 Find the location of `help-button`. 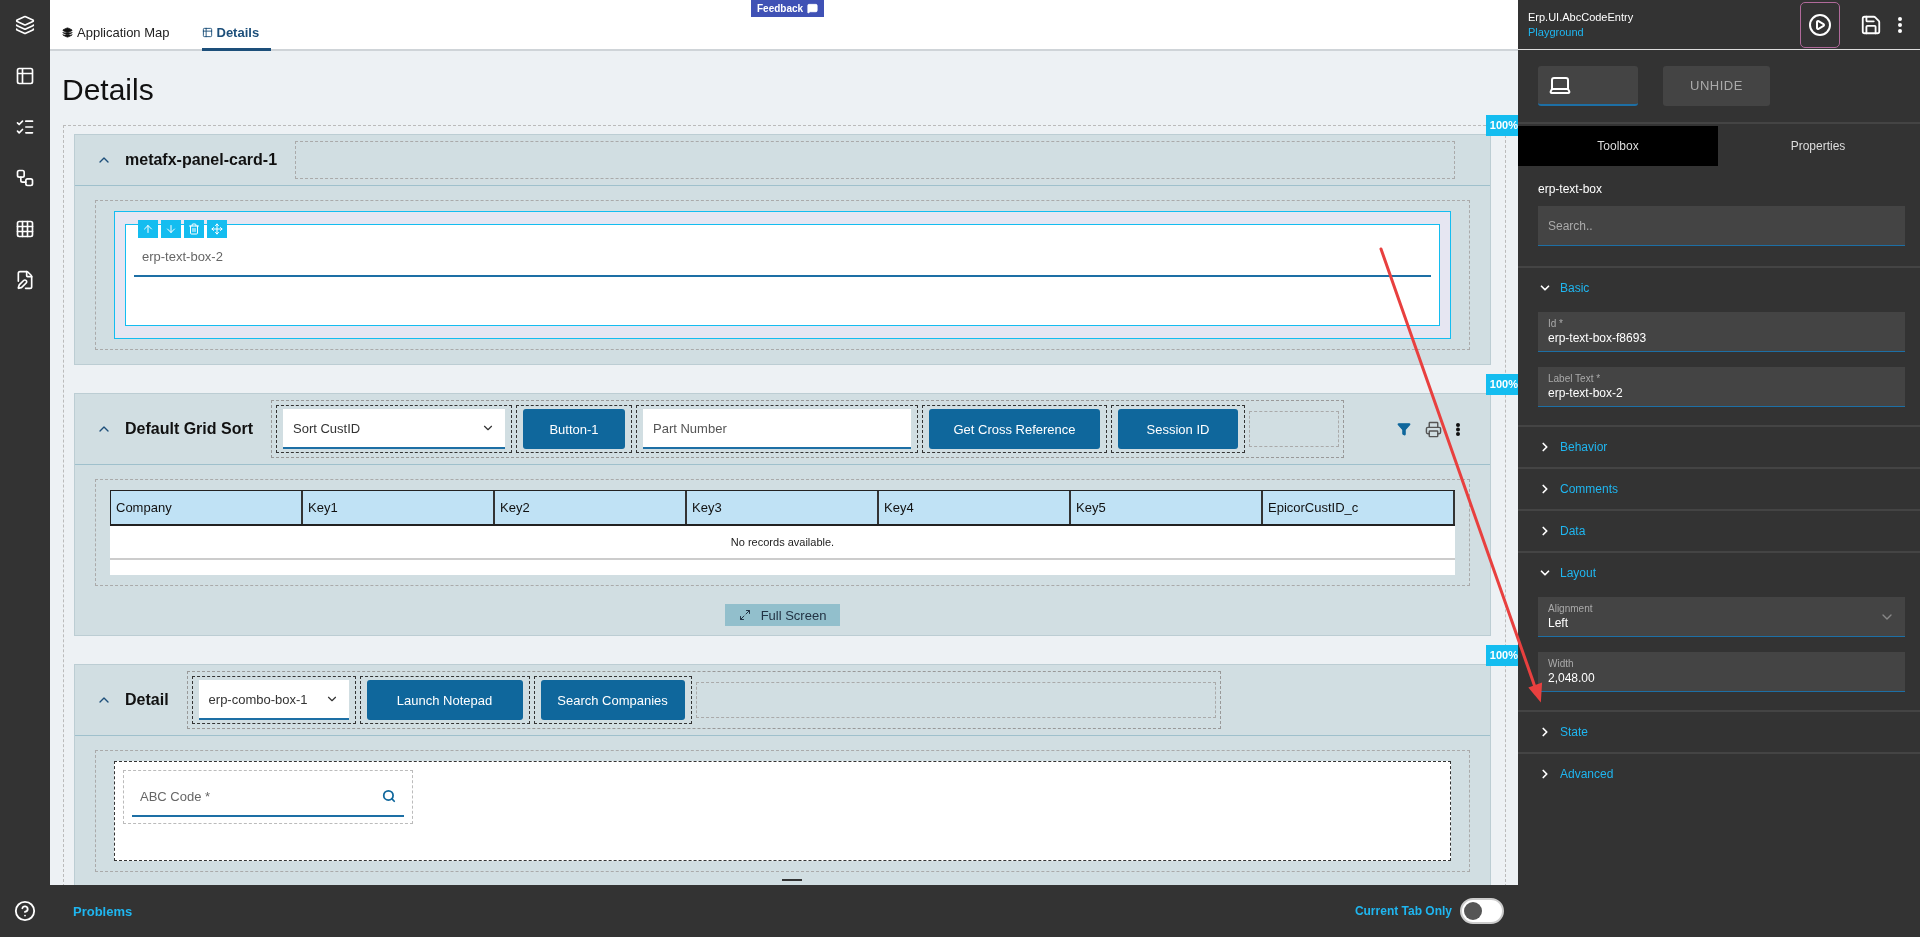

help-button is located at coordinates (25, 910).